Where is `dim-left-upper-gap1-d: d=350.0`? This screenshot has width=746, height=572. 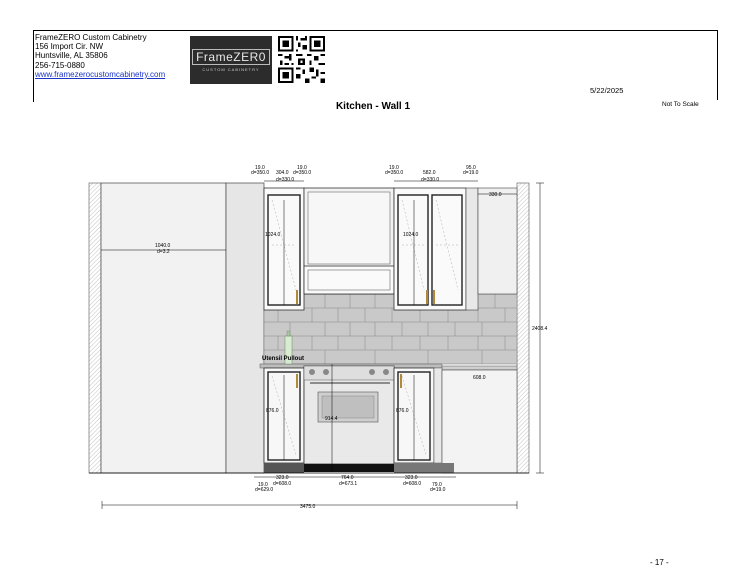
dim-left-upper-gap1-d: d=350.0 is located at coordinates (260, 173).